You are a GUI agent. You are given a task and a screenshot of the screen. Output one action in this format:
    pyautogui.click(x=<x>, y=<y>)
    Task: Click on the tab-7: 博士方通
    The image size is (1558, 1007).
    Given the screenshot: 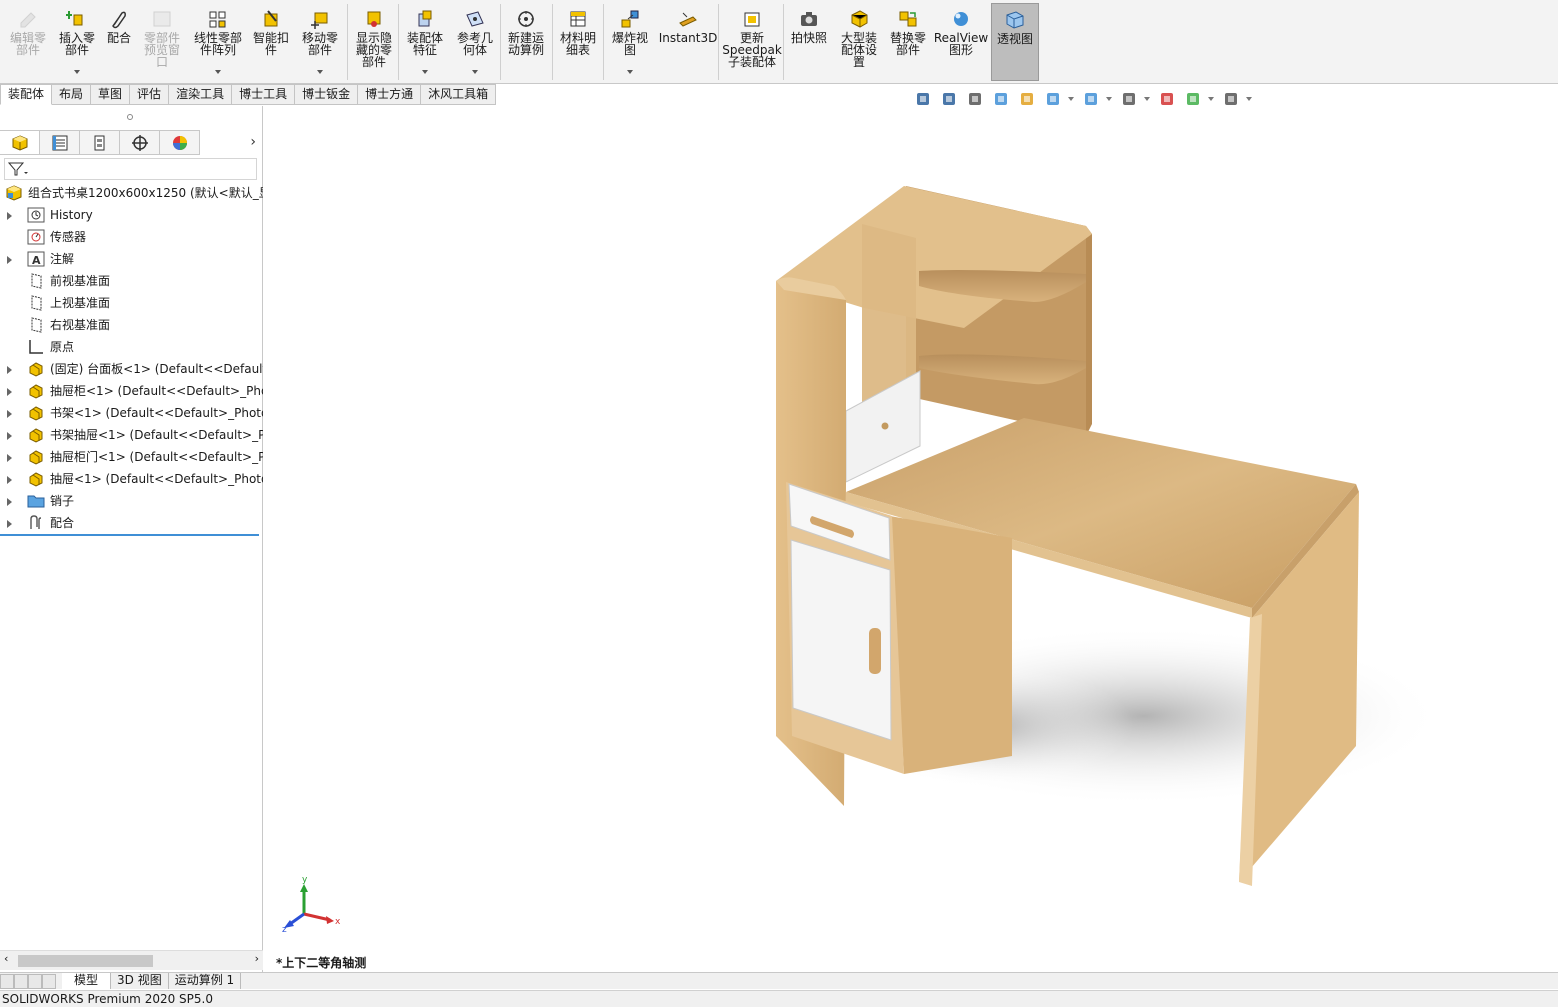 What is the action you would take?
    pyautogui.click(x=390, y=94)
    